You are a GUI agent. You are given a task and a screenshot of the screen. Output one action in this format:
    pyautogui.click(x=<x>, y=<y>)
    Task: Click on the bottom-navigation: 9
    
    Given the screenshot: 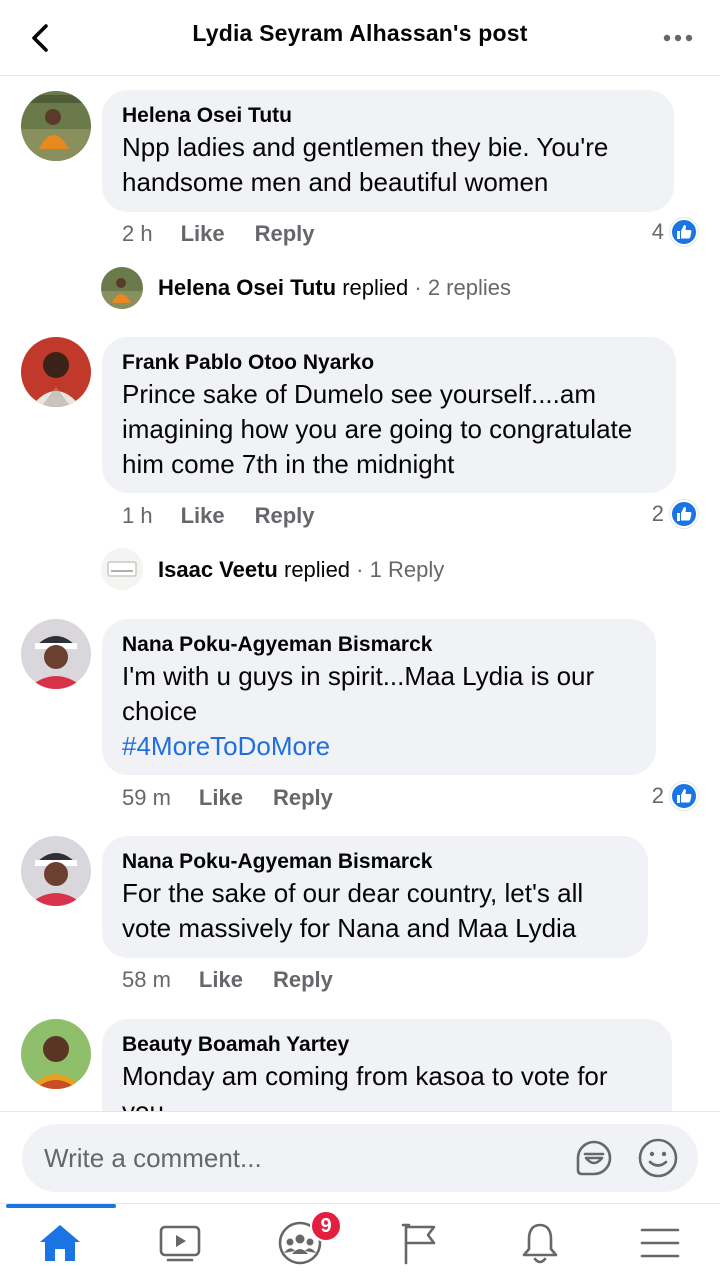 What is the action you would take?
    pyautogui.click(x=360, y=1241)
    